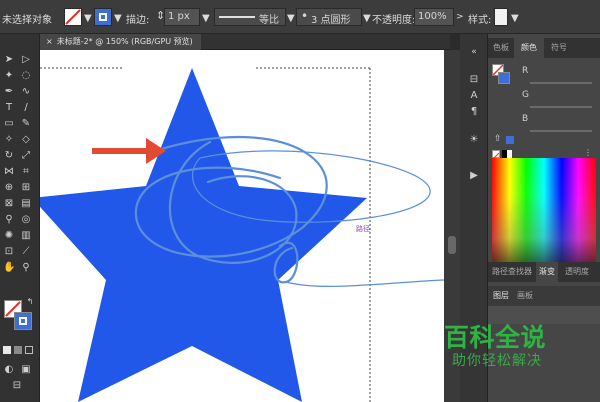 The image size is (600, 402). Describe the element at coordinates (291, 18) in the screenshot. I see `profile-dropdown-icon: ▼` at that location.